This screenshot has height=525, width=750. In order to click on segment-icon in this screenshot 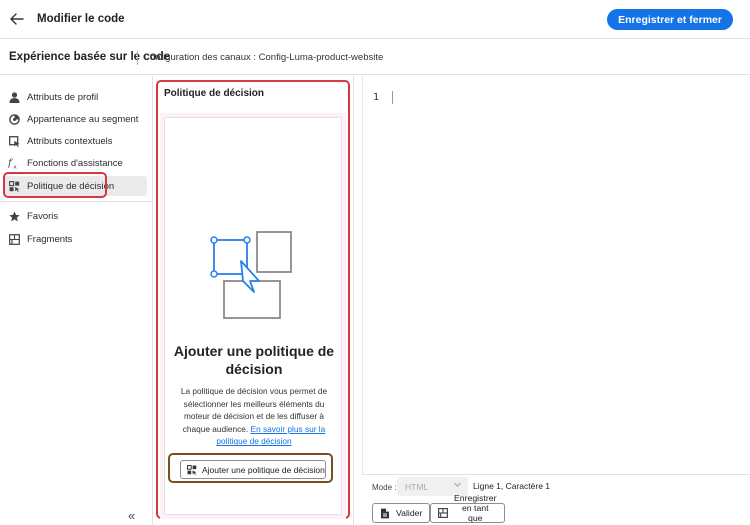, I will do `click(14, 119)`.